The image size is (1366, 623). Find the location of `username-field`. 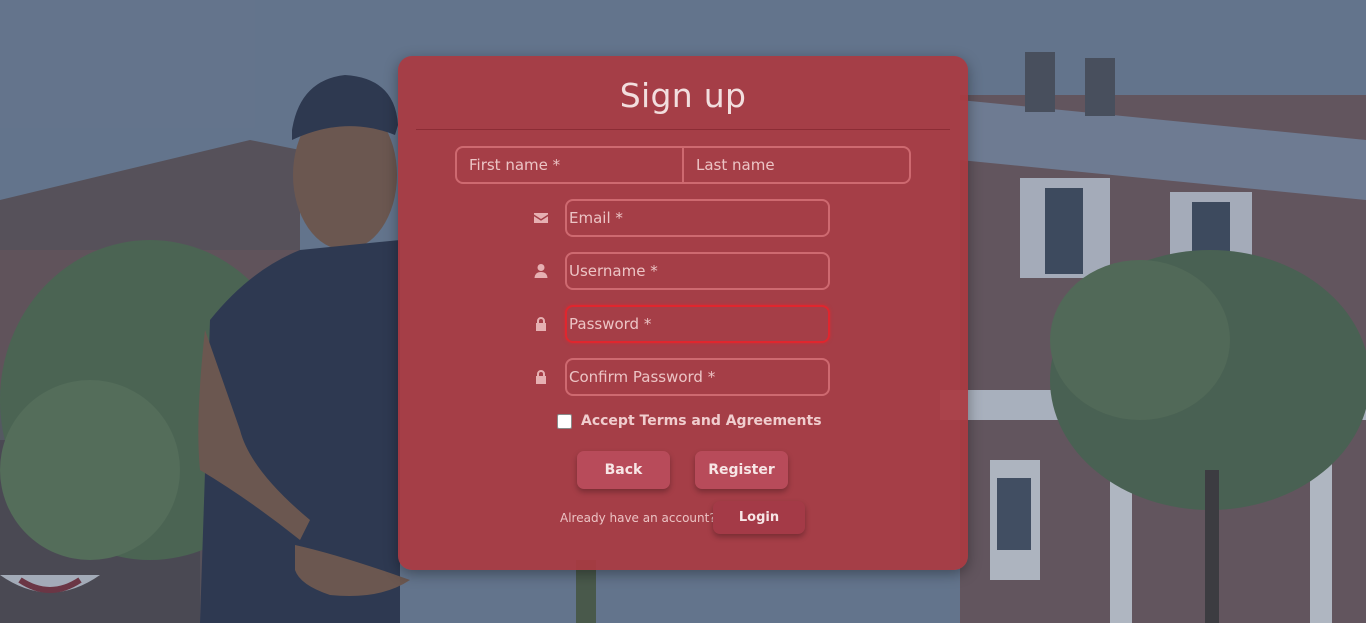

username-field is located at coordinates (680, 271).